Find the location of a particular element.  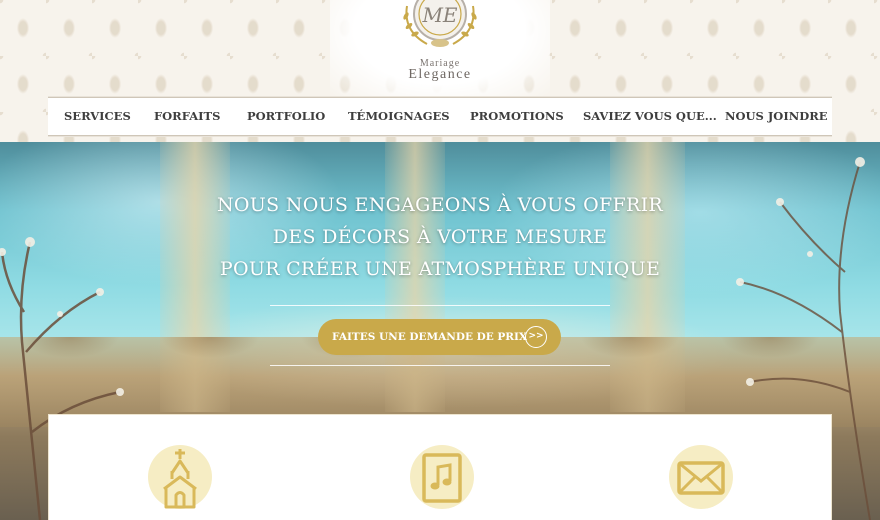

nav-item-forfaits: FORFAITS is located at coordinates (187, 116).